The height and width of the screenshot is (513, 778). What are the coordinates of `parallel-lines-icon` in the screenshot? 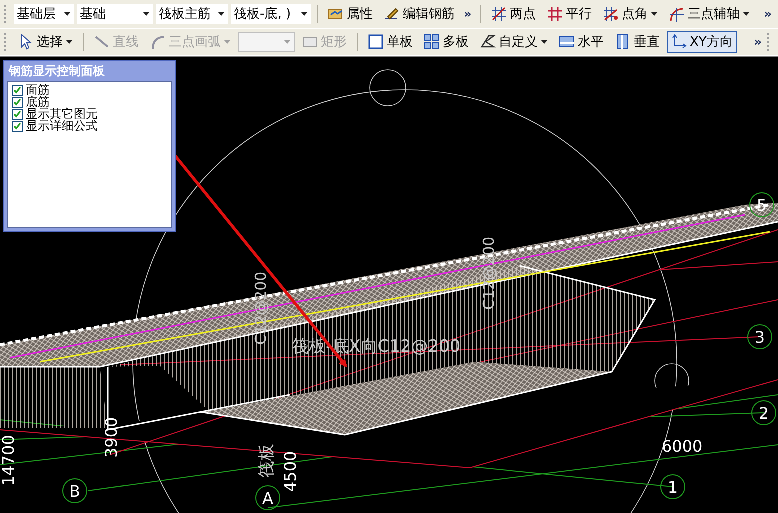 It's located at (554, 14).